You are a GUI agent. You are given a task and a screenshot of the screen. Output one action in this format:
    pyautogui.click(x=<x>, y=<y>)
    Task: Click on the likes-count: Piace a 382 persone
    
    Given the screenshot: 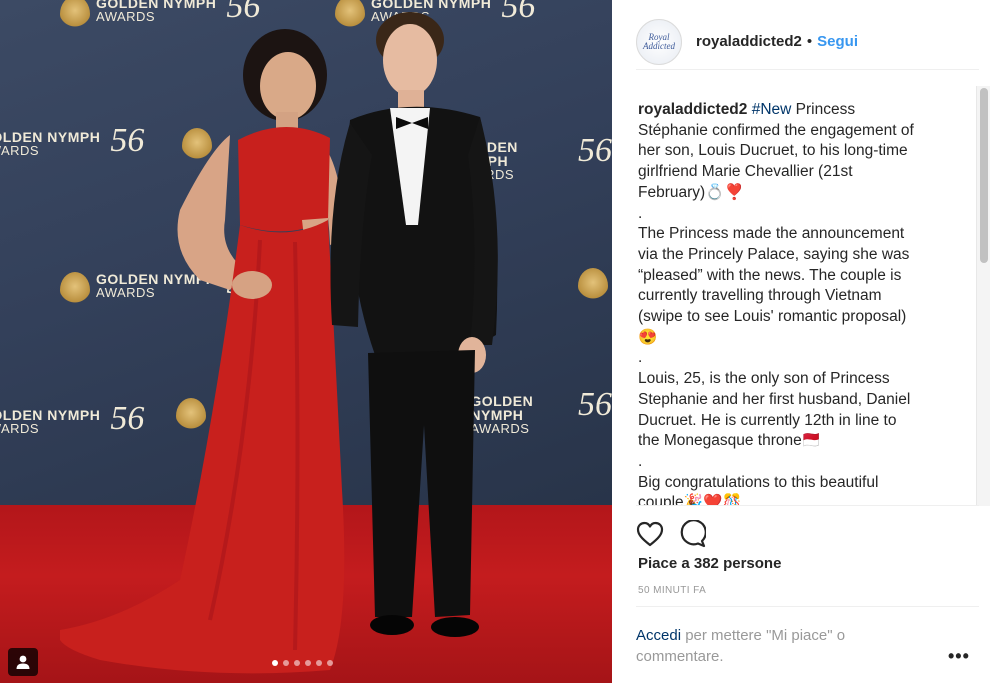 What is the action you would take?
    pyautogui.click(x=709, y=563)
    